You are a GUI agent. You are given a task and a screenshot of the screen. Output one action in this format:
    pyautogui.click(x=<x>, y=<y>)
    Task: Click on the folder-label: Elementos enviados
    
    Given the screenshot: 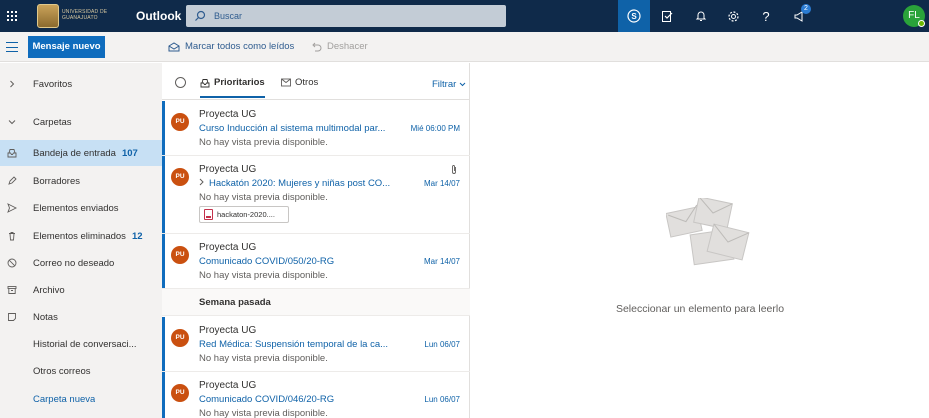 What is the action you would take?
    pyautogui.click(x=76, y=208)
    